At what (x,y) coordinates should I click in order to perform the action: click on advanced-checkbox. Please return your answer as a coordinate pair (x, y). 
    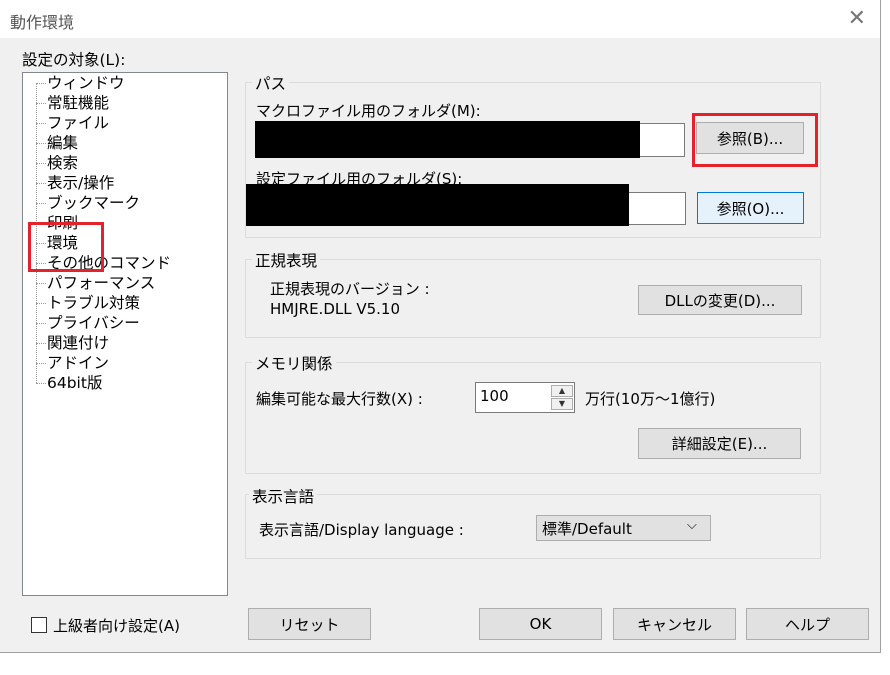
    Looking at the image, I should click on (39, 625).